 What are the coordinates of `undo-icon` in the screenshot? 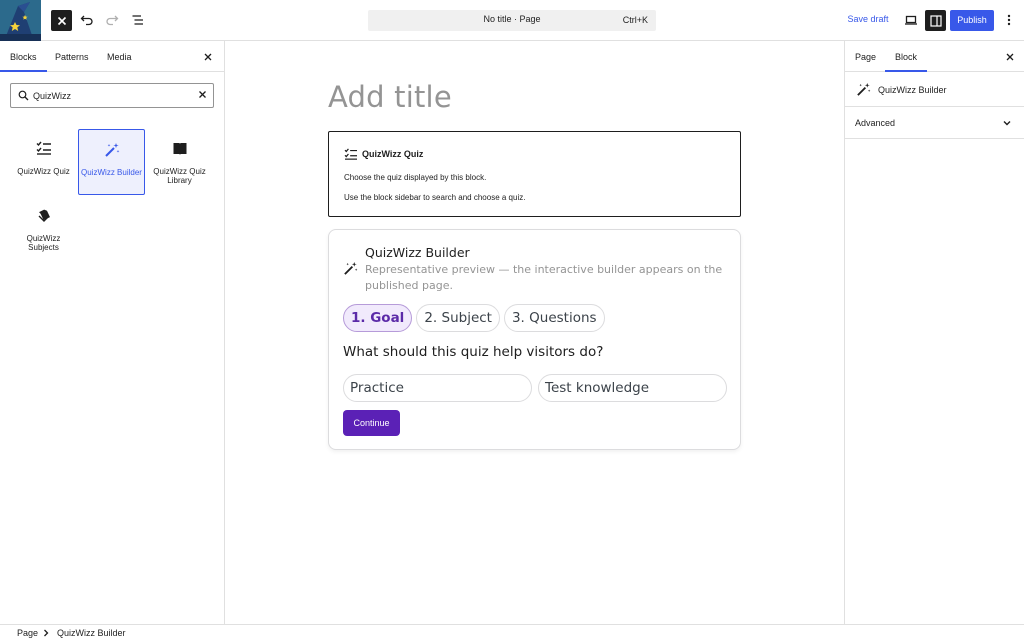 It's located at (86, 20).